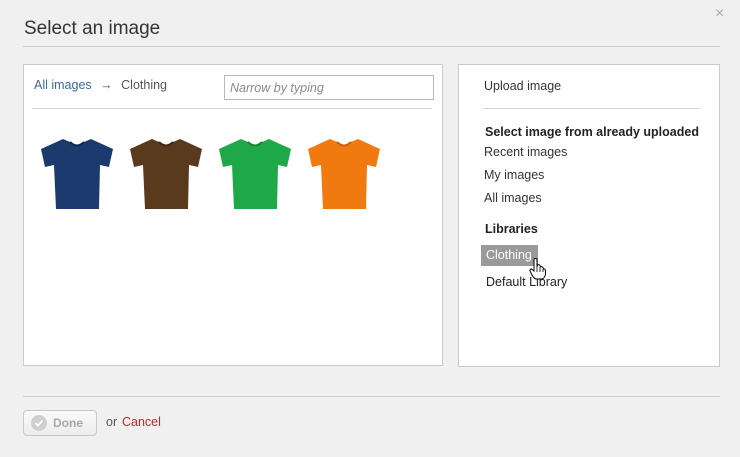  What do you see at coordinates (514, 175) in the screenshot?
I see `my-images-link: My images` at bounding box center [514, 175].